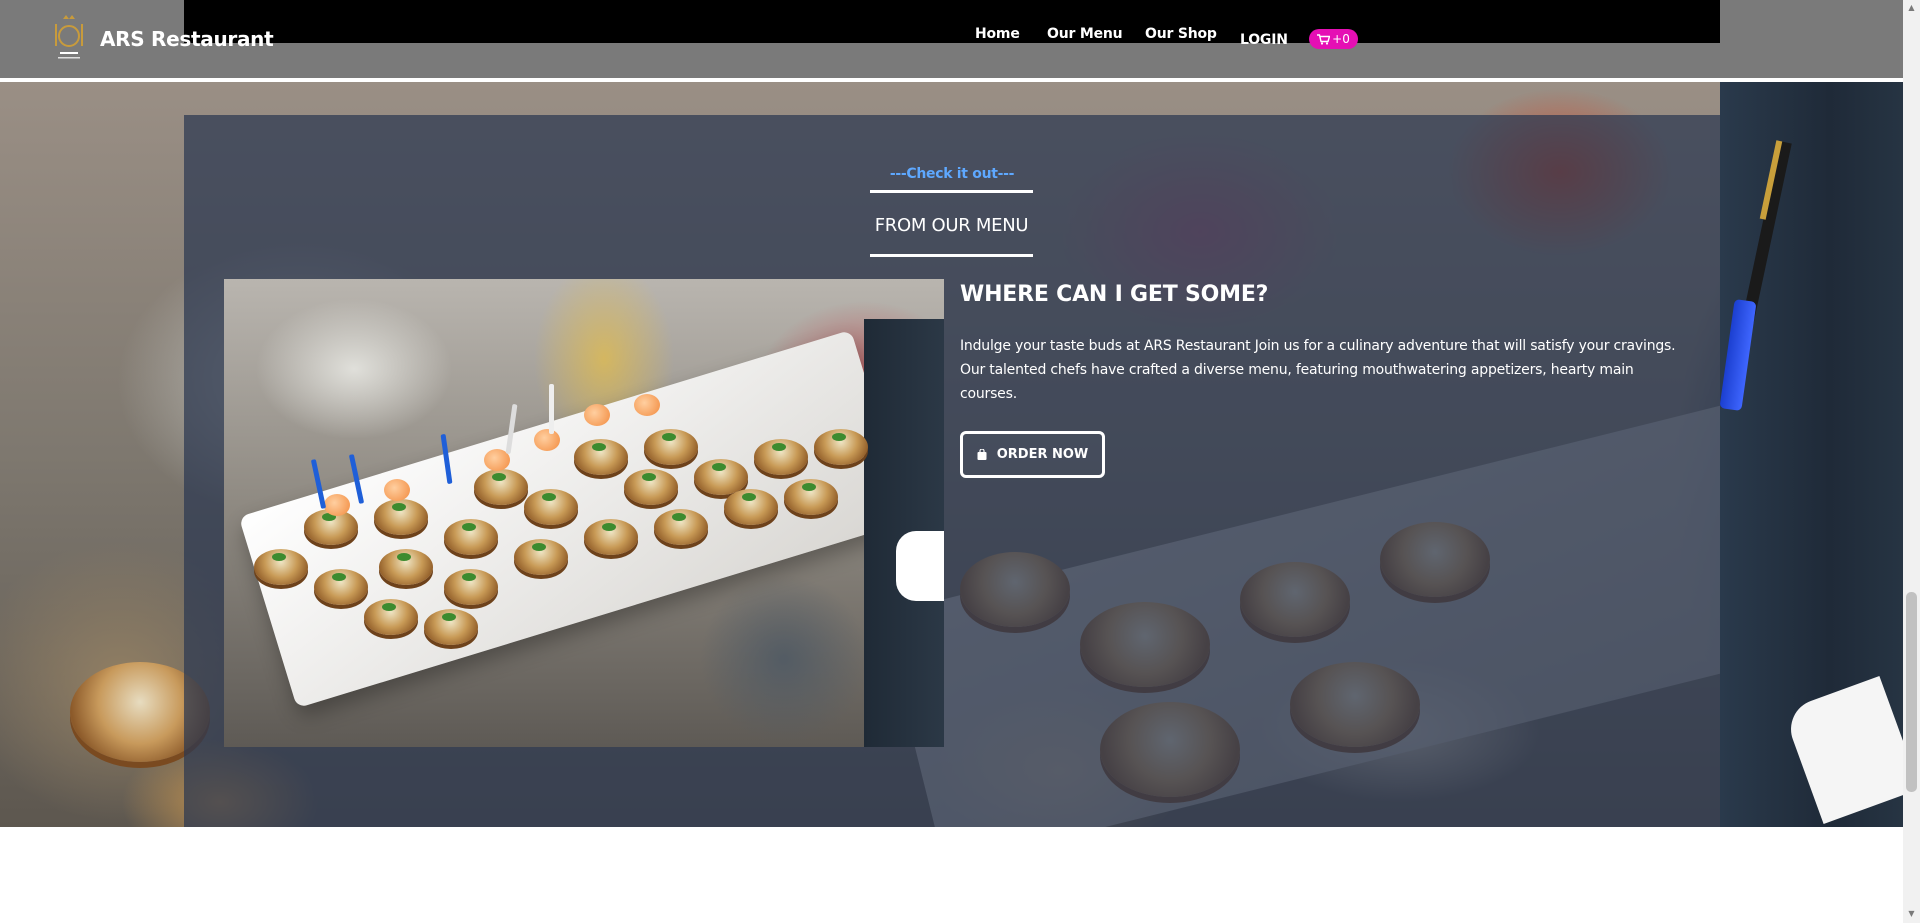 The width and height of the screenshot is (1920, 923). I want to click on order-now-label: ORDER NOW, so click(1042, 454).